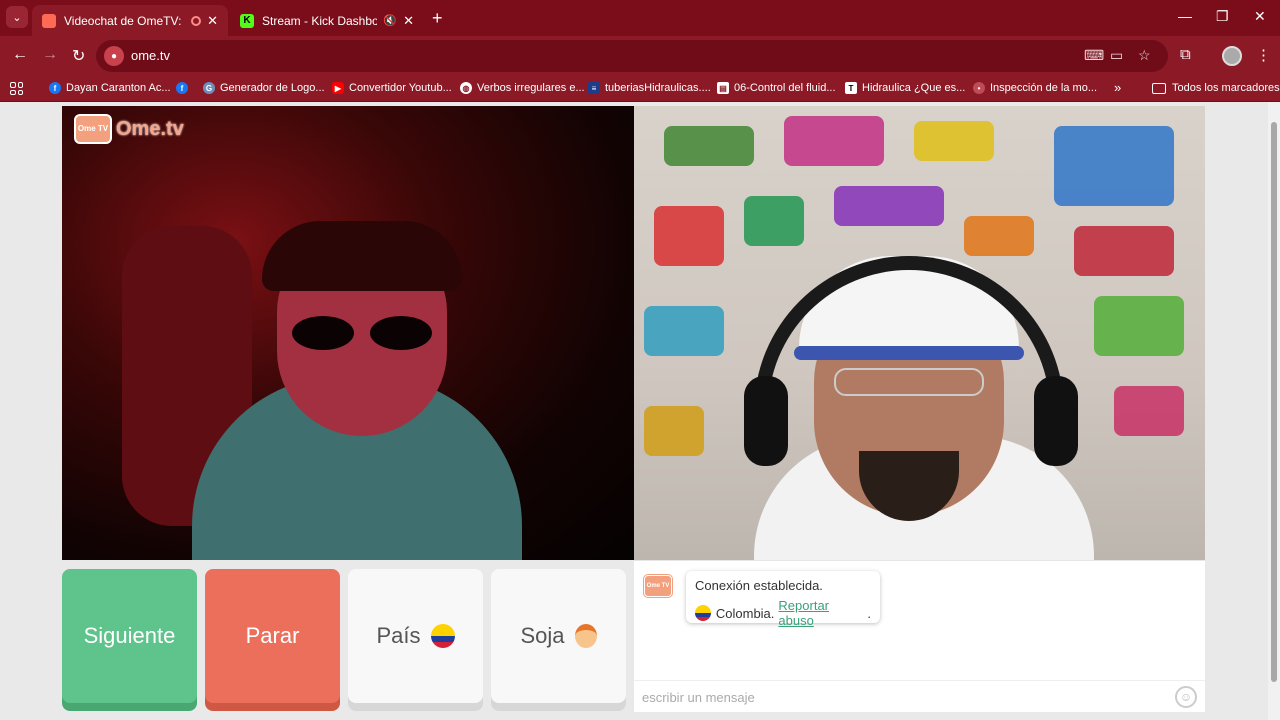 The height and width of the screenshot is (720, 1280). Describe the element at coordinates (150, 55) in the screenshot. I see `url-text: ome.tv` at that location.